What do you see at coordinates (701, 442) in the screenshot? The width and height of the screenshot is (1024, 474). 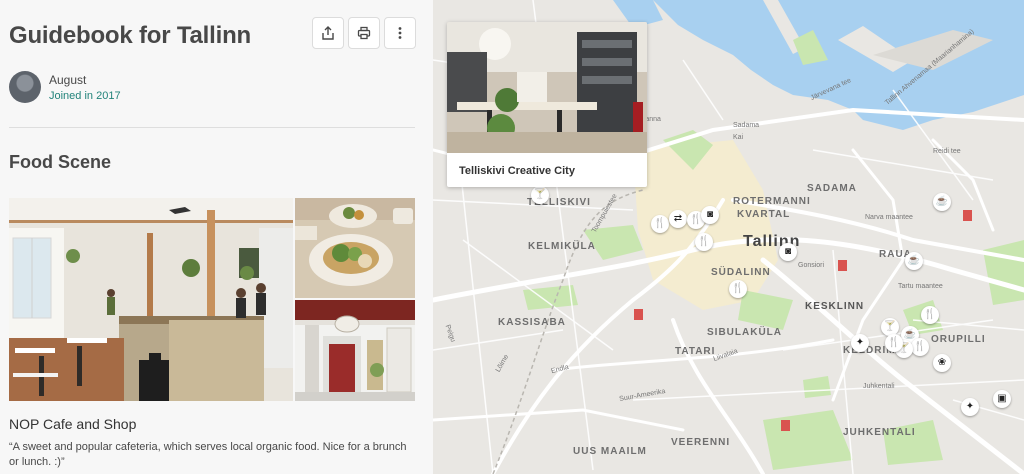 I see `district-label: VEERENNI` at bounding box center [701, 442].